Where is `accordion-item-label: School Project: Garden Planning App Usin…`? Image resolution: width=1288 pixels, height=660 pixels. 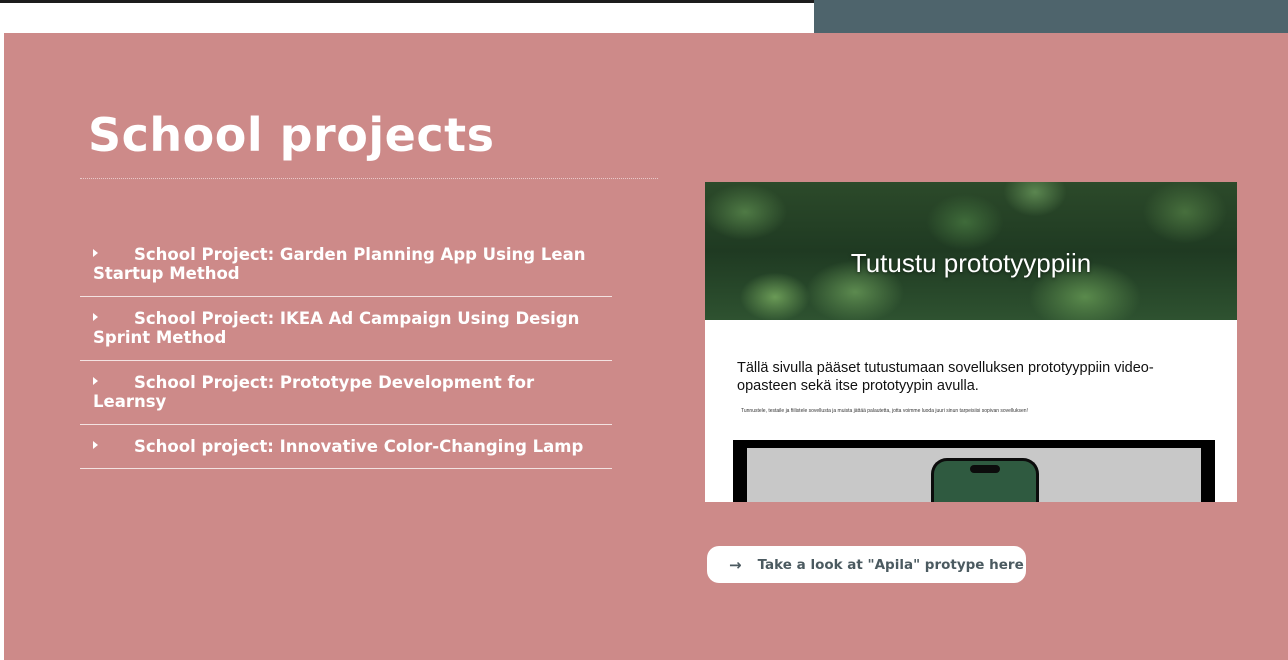
accordion-item-label: School Project: Garden Planning App Usin… is located at coordinates (339, 264).